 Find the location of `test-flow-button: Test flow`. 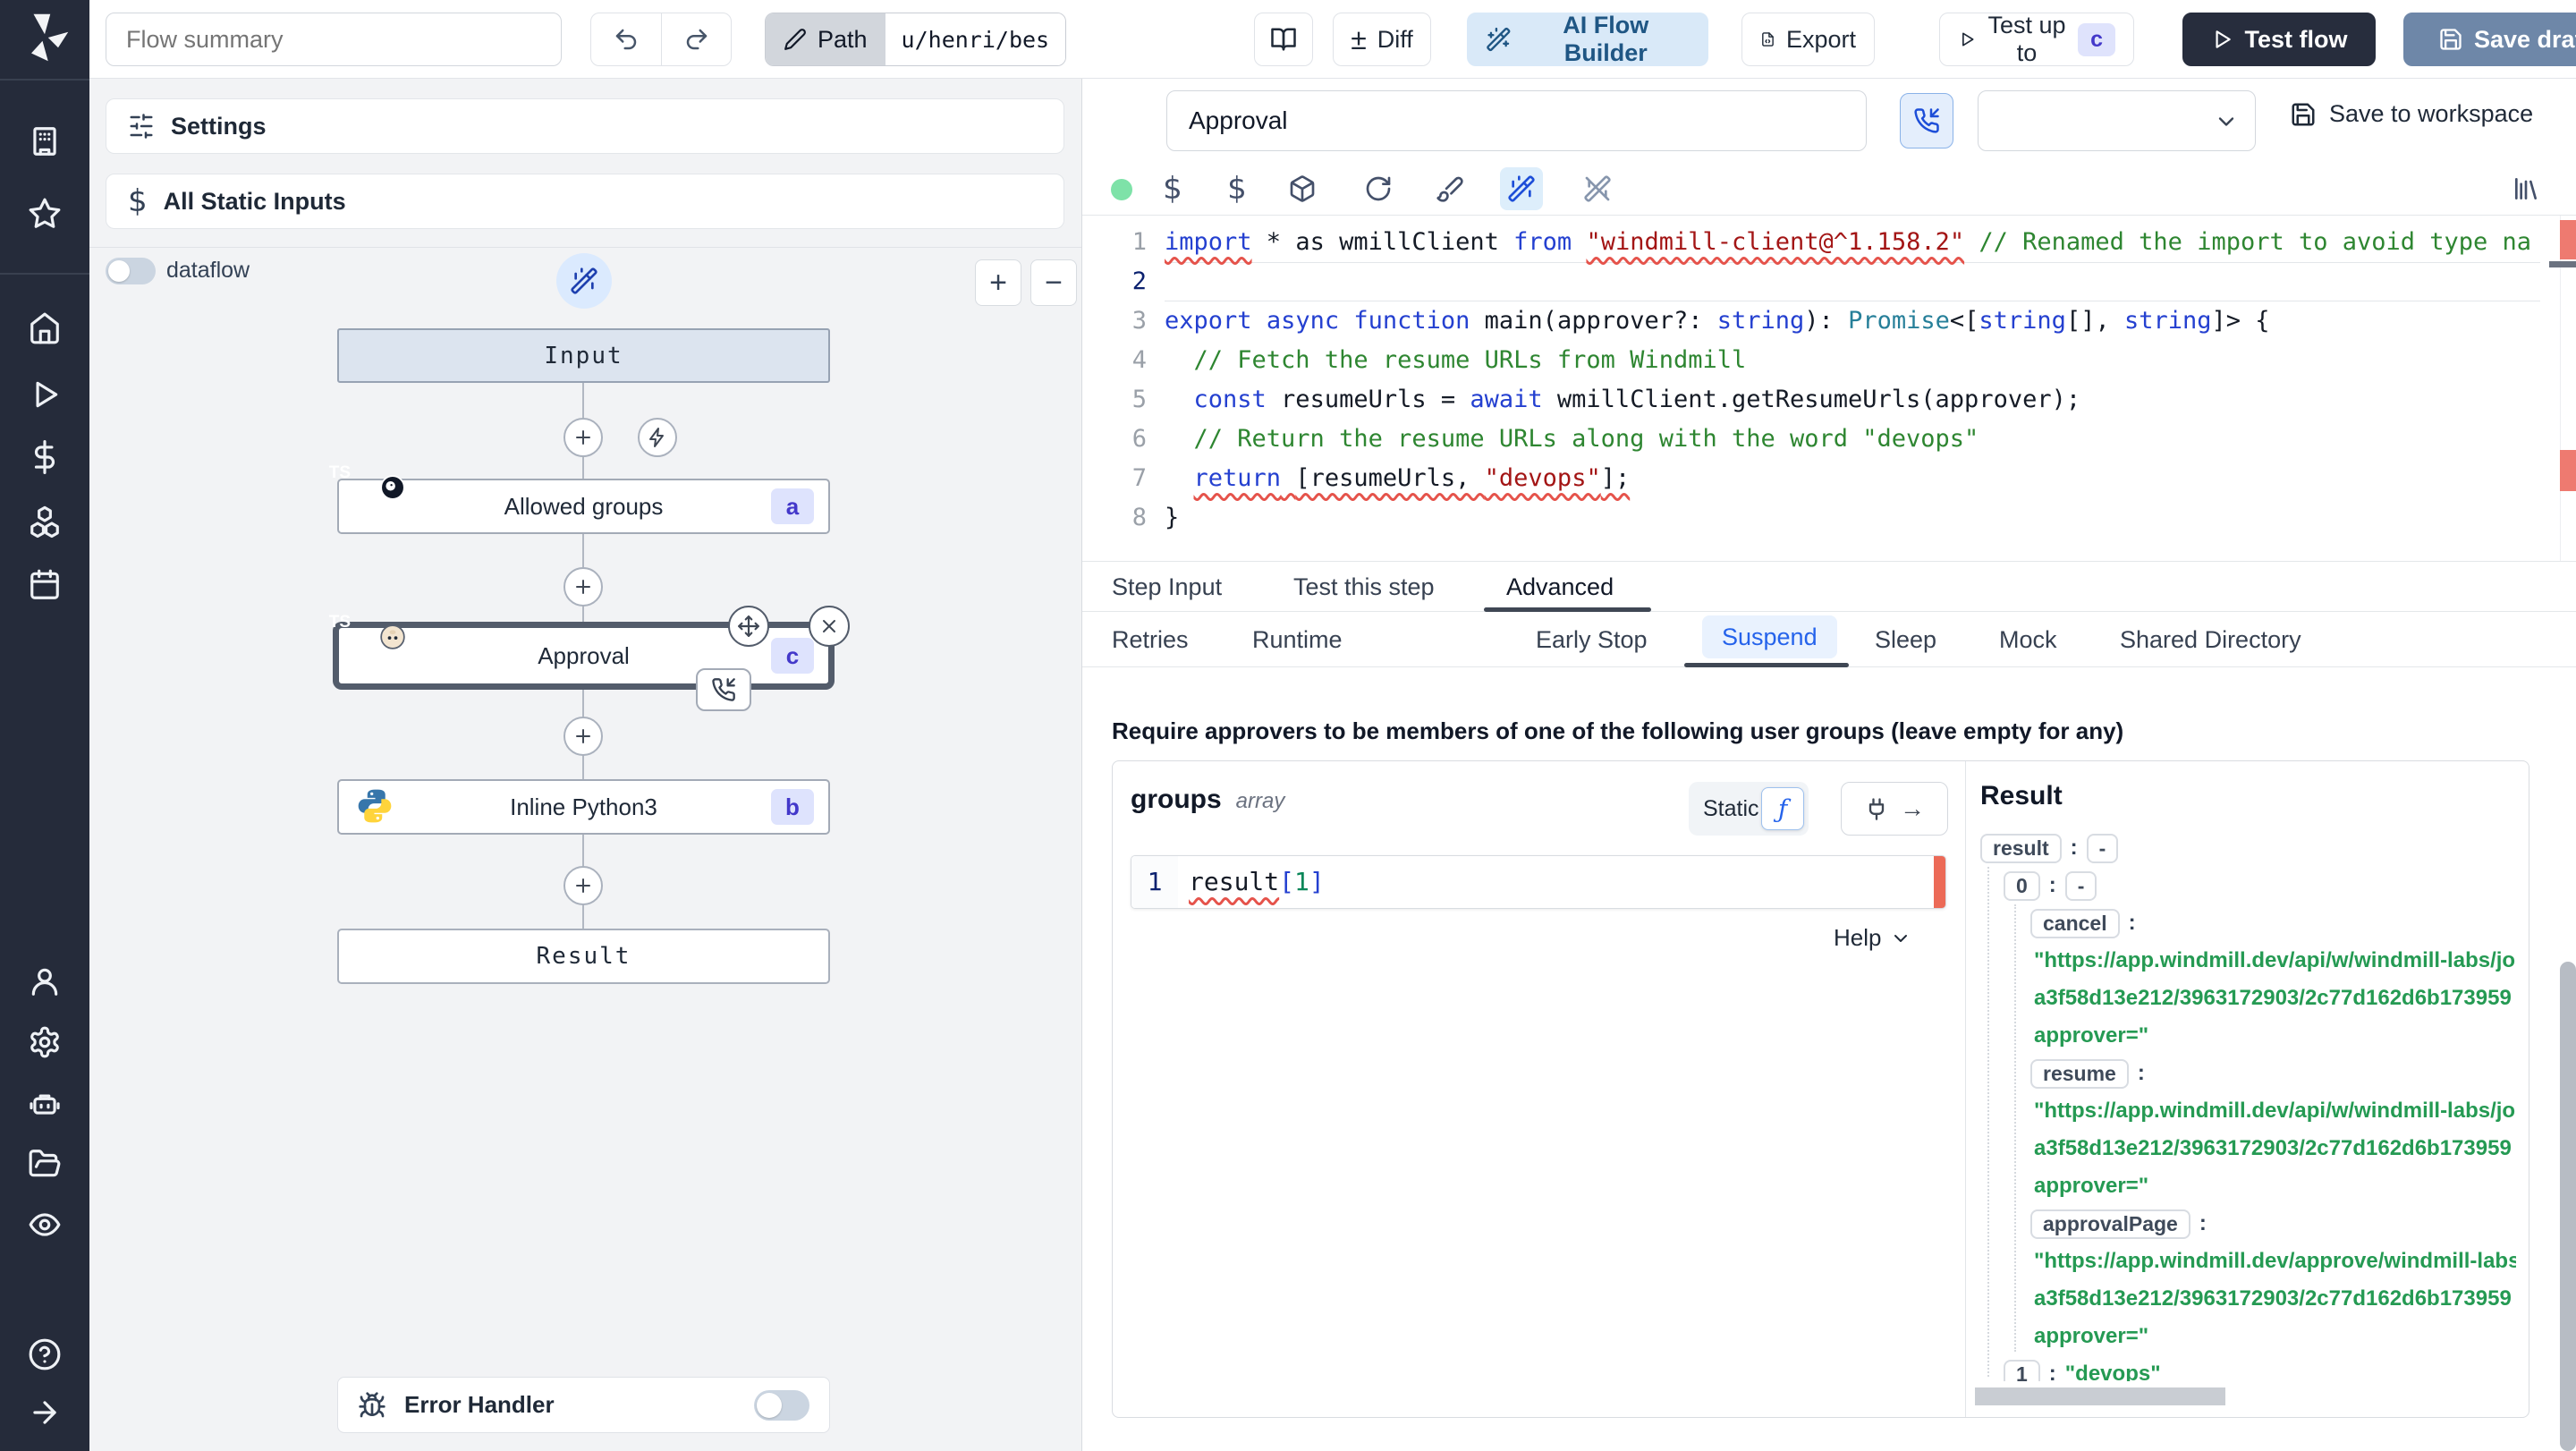

test-flow-button: Test flow is located at coordinates (2279, 39).